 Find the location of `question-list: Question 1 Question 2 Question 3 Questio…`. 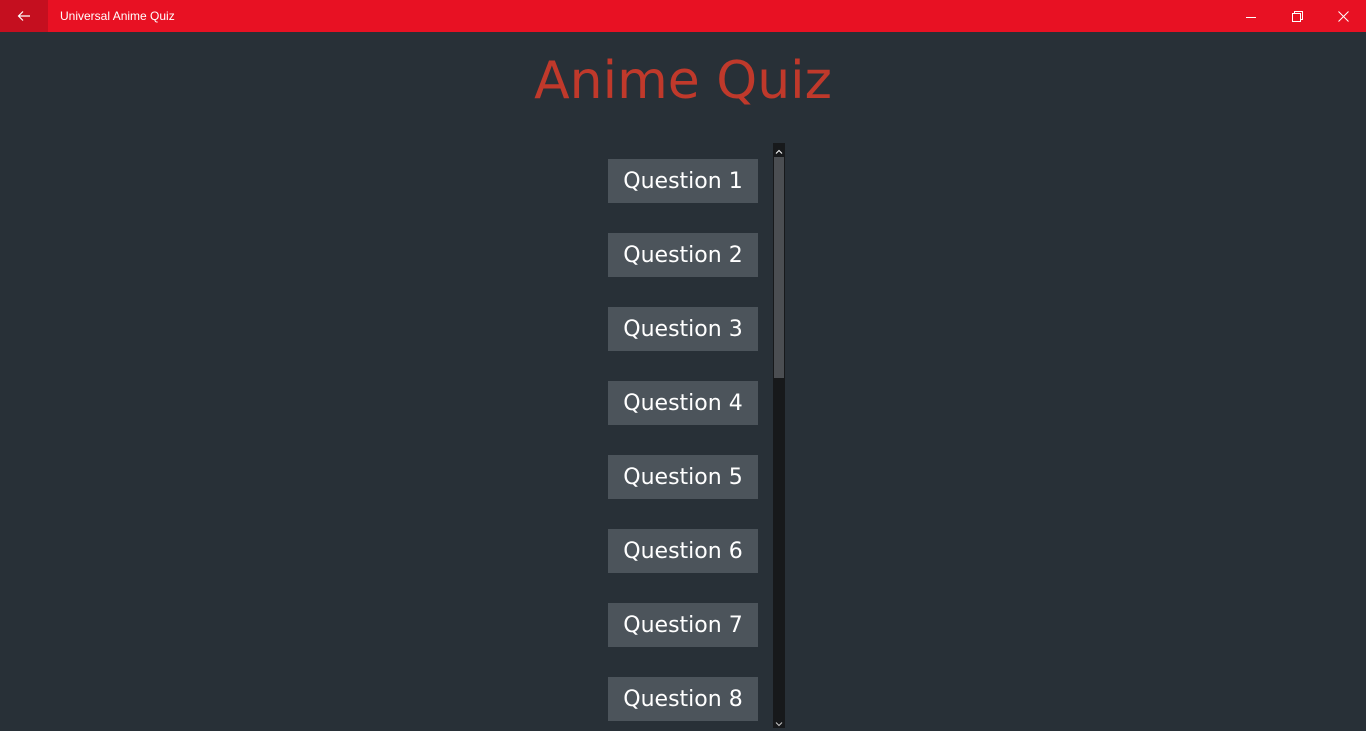

question-list: Question 1 Question 2 Question 3 Questio… is located at coordinates (697, 435).